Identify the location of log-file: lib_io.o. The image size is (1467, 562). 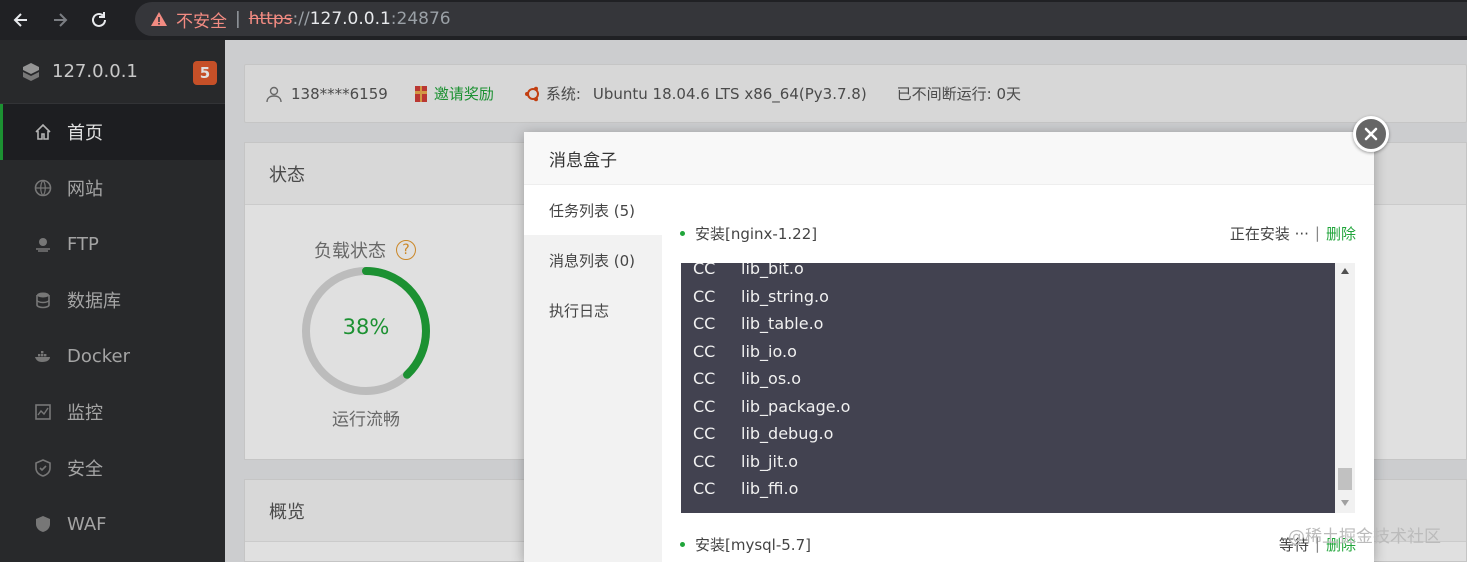
(769, 351).